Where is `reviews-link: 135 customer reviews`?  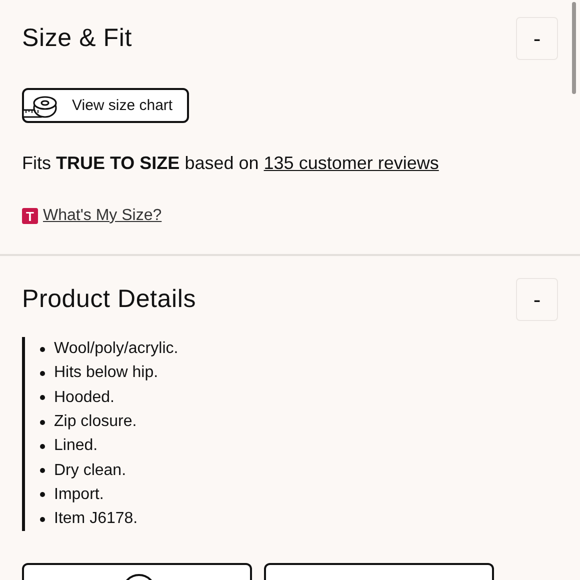
reviews-link: 135 customer reviews is located at coordinates (351, 163).